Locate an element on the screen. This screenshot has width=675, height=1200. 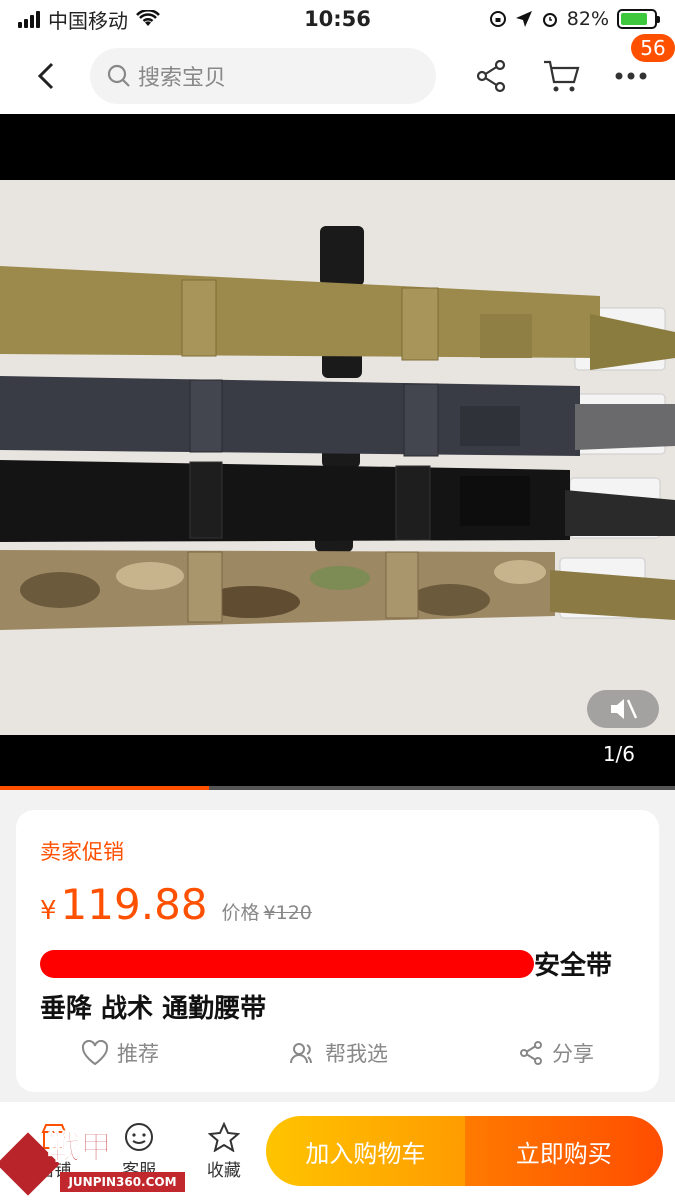
product-actions: 推荐 帮我选 分享 is located at coordinates (337, 1053).